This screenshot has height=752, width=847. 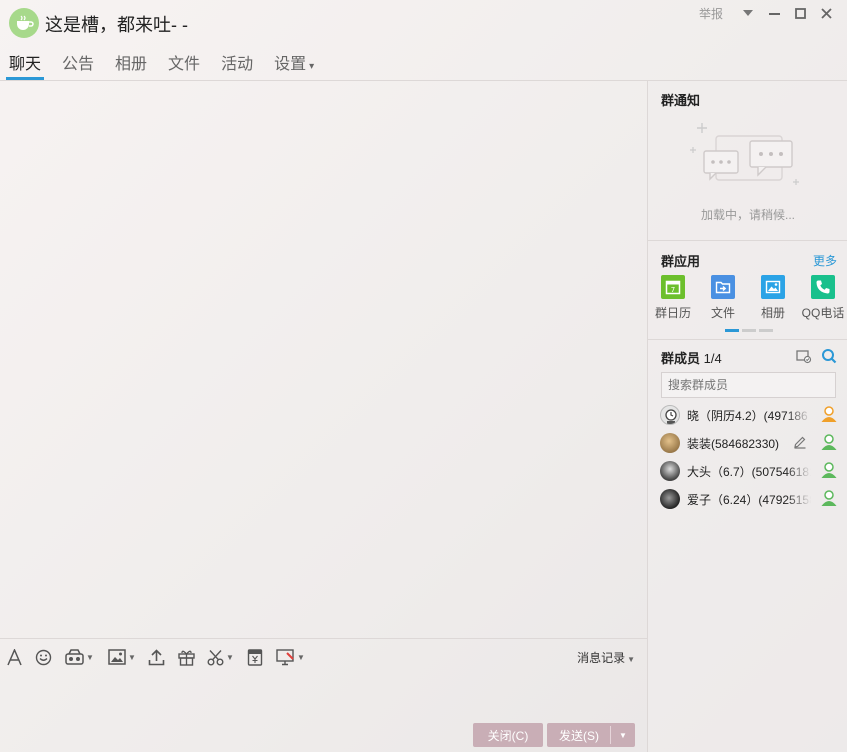 What do you see at coordinates (673, 290) in the screenshot?
I see `svg-text: 7` at bounding box center [673, 290].